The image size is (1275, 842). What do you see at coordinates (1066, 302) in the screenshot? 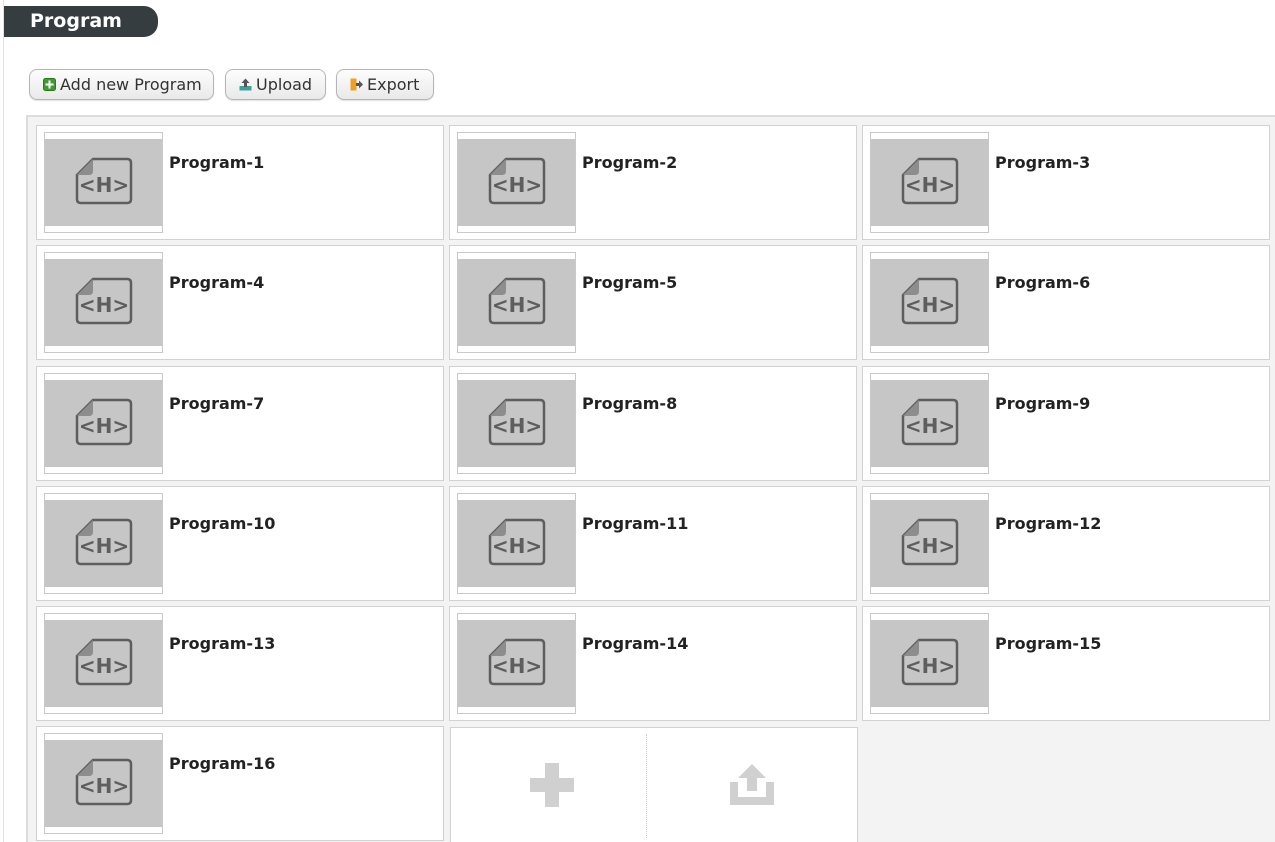
I see `program-card: <H> Program-6` at bounding box center [1066, 302].